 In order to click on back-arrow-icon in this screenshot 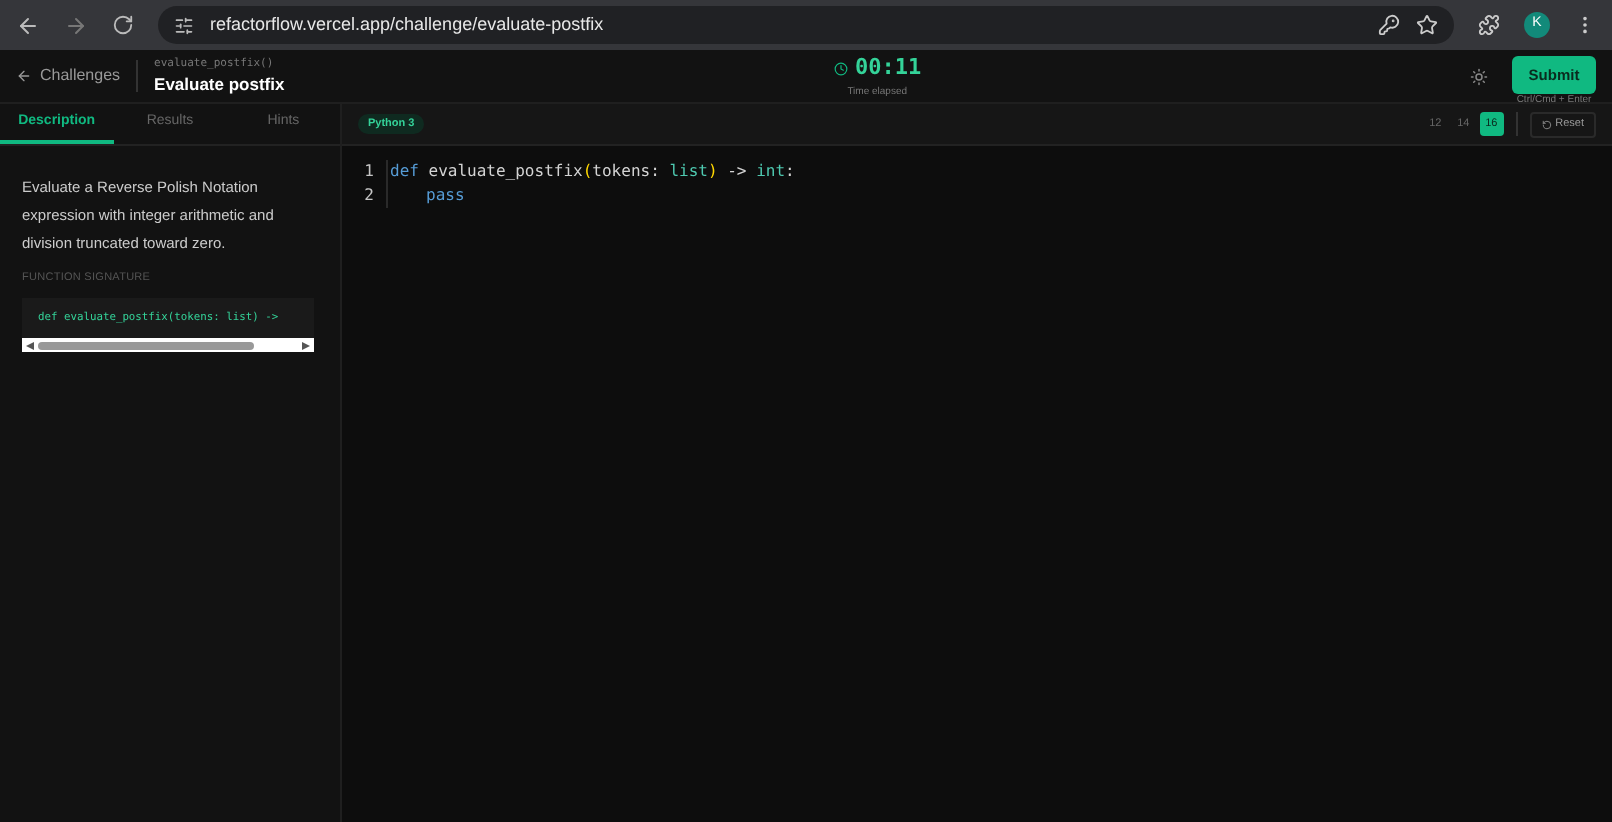, I will do `click(24, 76)`.